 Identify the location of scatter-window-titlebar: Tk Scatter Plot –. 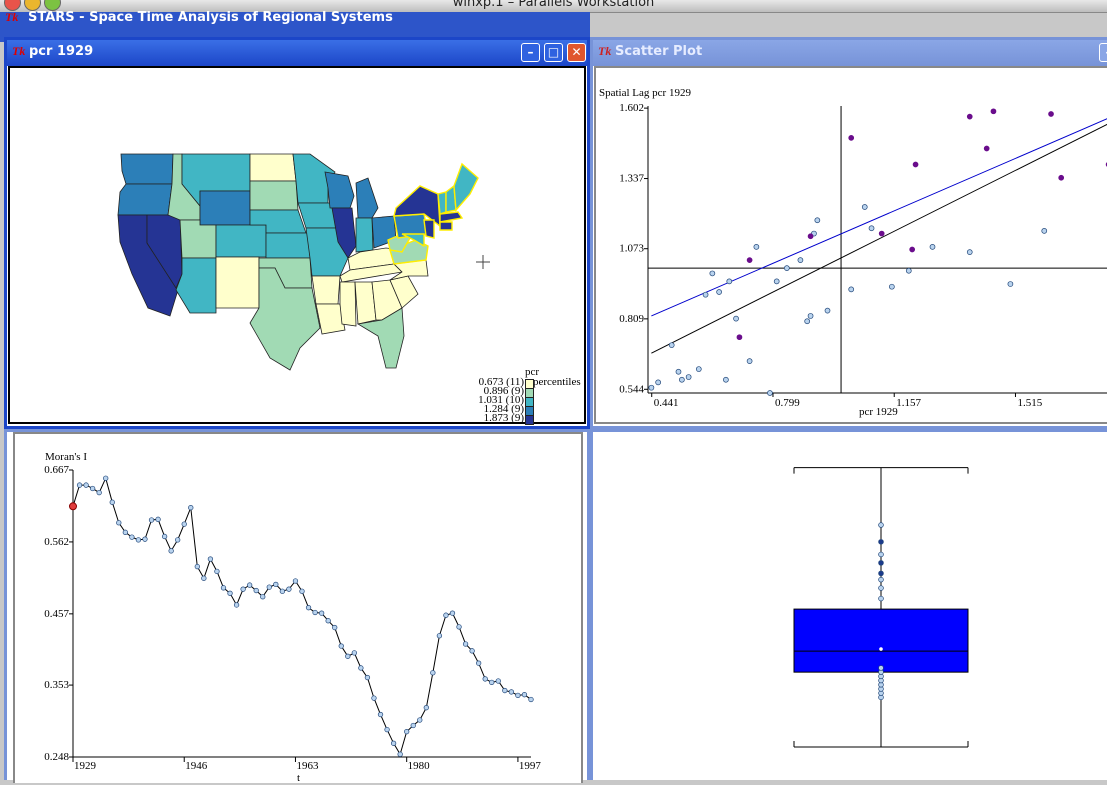
(850, 53).